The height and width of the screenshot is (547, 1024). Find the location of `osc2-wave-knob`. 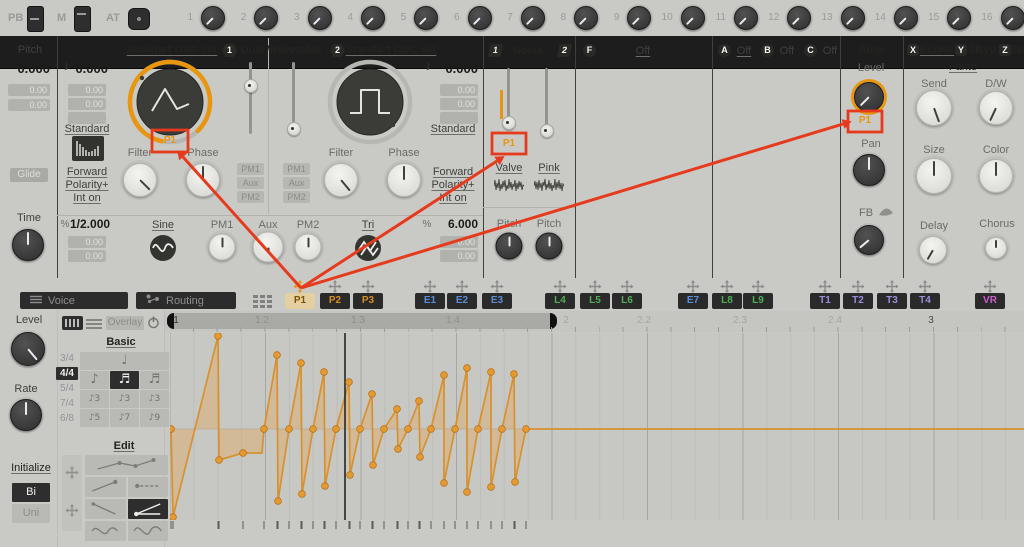

osc2-wave-knob is located at coordinates (370, 104).